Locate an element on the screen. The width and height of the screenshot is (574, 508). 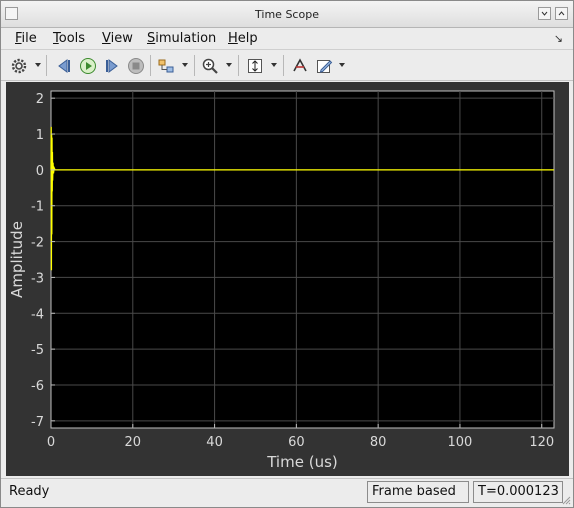
maximize-button is located at coordinates (561, 13).